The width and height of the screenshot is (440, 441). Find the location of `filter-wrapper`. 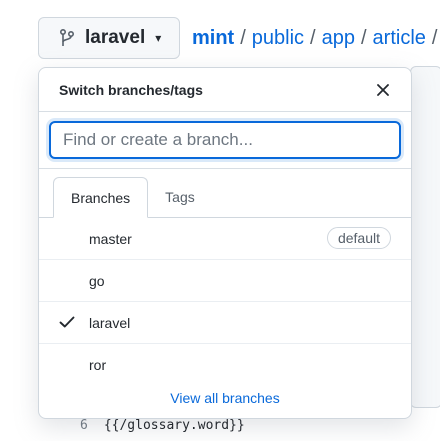

filter-wrapper is located at coordinates (225, 140).